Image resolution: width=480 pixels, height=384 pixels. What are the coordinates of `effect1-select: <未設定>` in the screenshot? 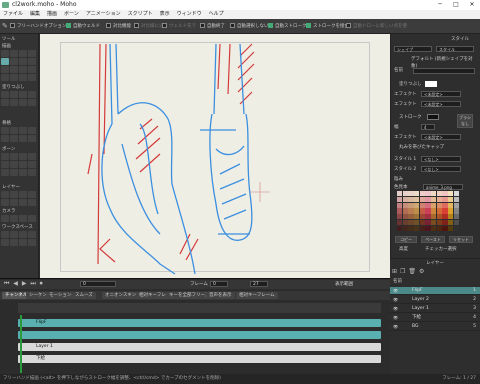 It's located at (441, 94).